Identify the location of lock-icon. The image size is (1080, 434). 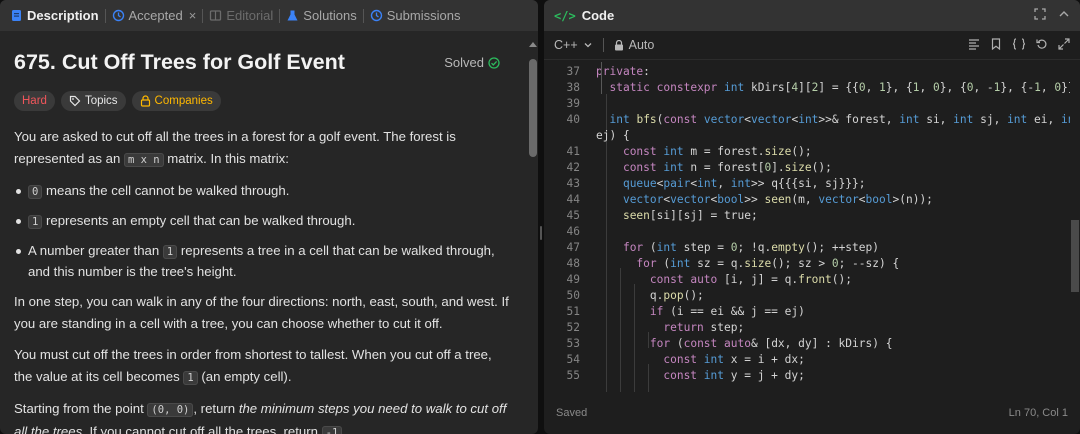
(618, 44).